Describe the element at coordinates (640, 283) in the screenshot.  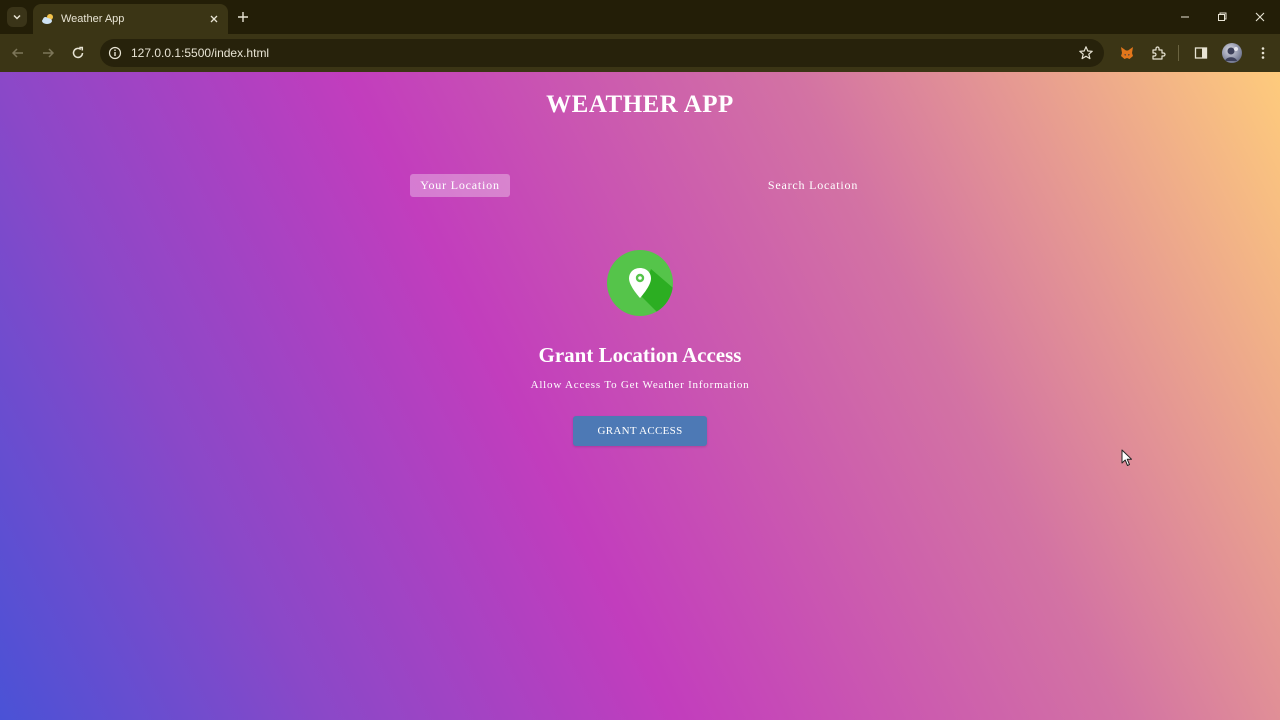
I see `location-pin-icon` at that location.